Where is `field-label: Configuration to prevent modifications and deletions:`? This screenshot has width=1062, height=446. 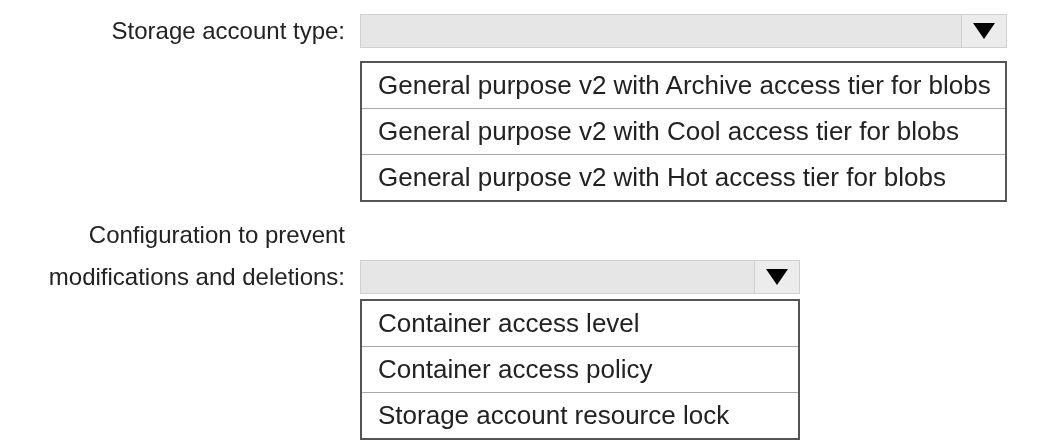
field-label: Configuration to prevent modifications and deletions: is located at coordinates (196, 256).